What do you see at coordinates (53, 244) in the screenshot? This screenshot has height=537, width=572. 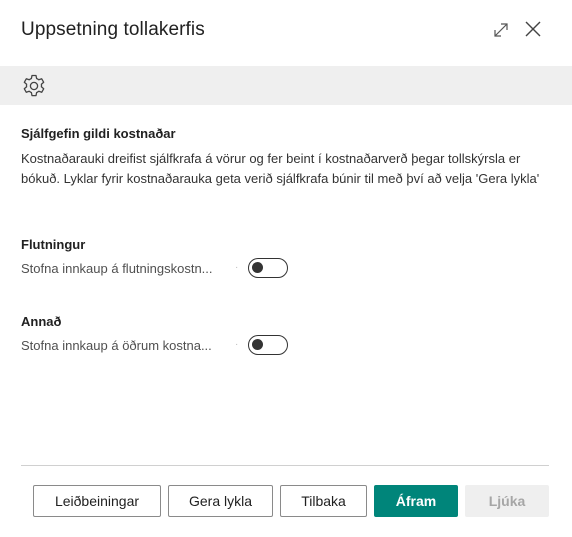 I see `group-title-freight: Flutningur` at bounding box center [53, 244].